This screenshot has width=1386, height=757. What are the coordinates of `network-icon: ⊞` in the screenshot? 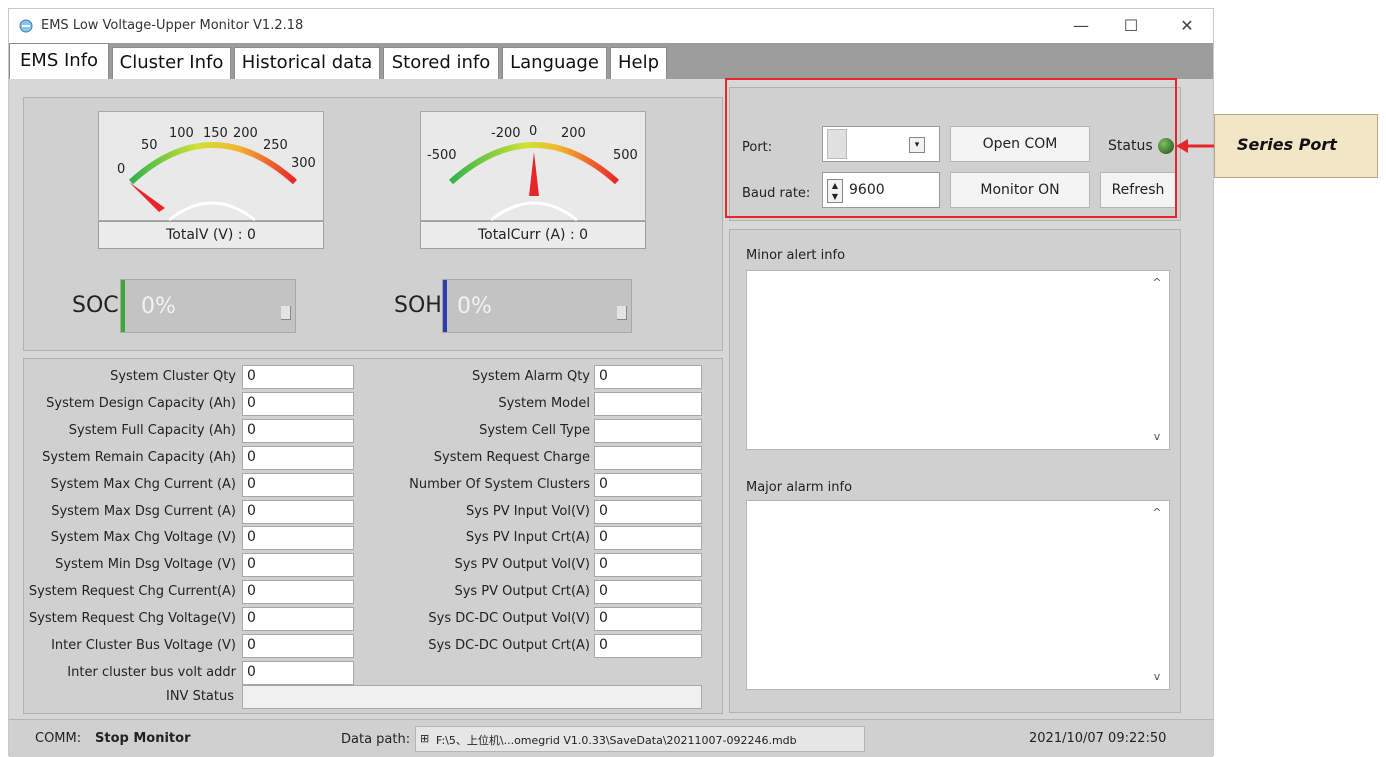 It's located at (425, 738).